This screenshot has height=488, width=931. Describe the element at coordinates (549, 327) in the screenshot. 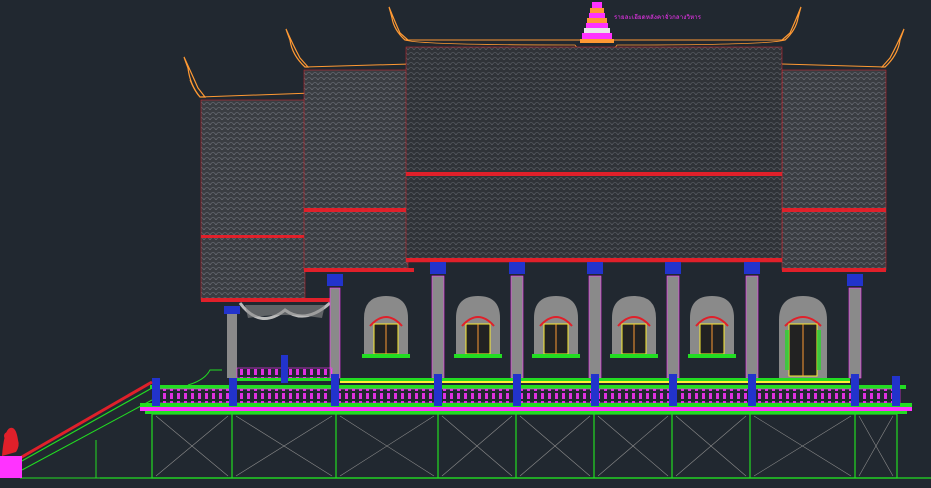

I see `window-icon` at that location.